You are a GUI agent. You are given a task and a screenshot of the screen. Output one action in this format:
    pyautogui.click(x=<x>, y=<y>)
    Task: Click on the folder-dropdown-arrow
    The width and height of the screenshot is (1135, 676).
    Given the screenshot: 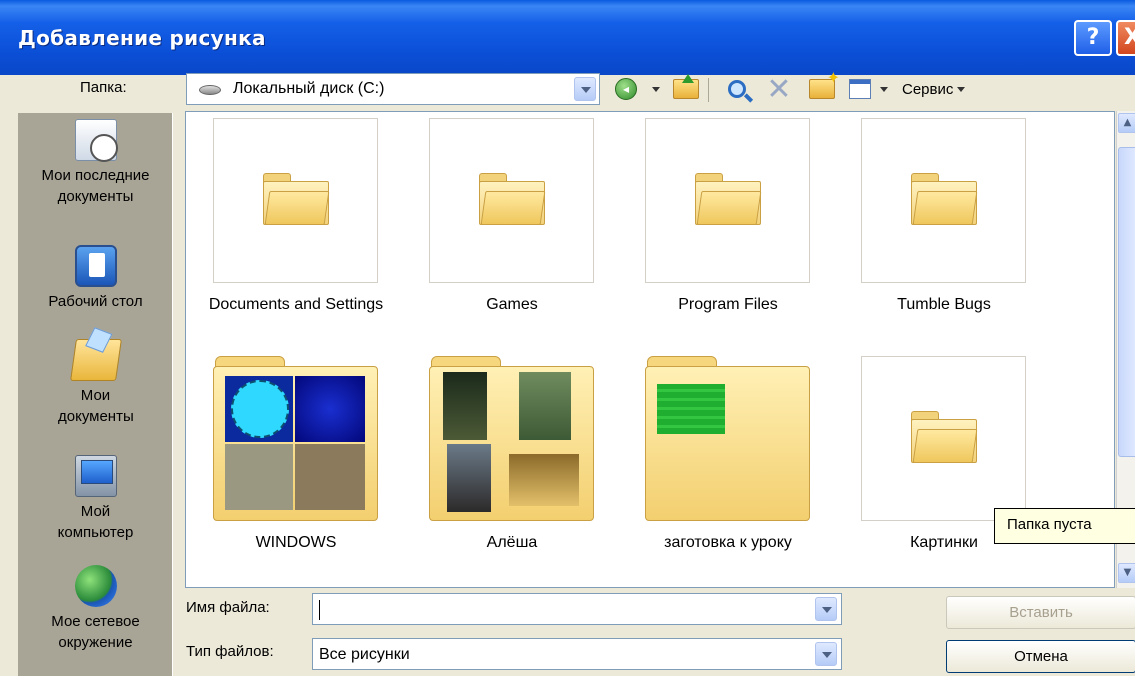 What is the action you would take?
    pyautogui.click(x=585, y=89)
    